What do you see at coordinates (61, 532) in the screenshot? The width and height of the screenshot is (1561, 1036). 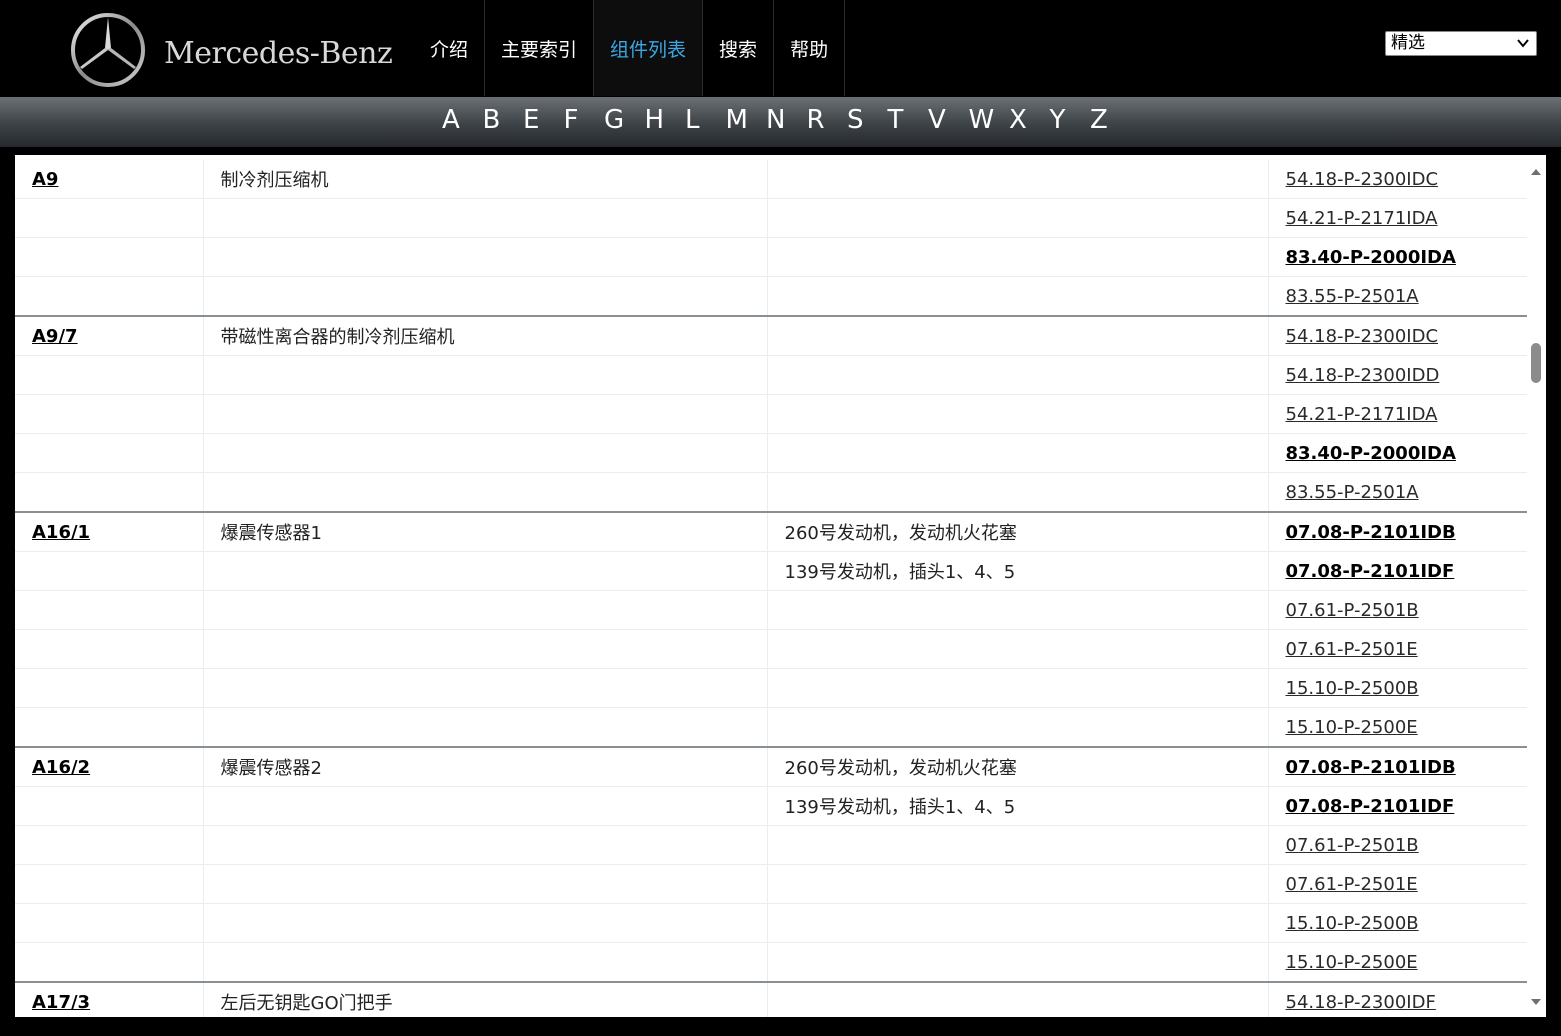 I see `component-code-link: A16/1` at bounding box center [61, 532].